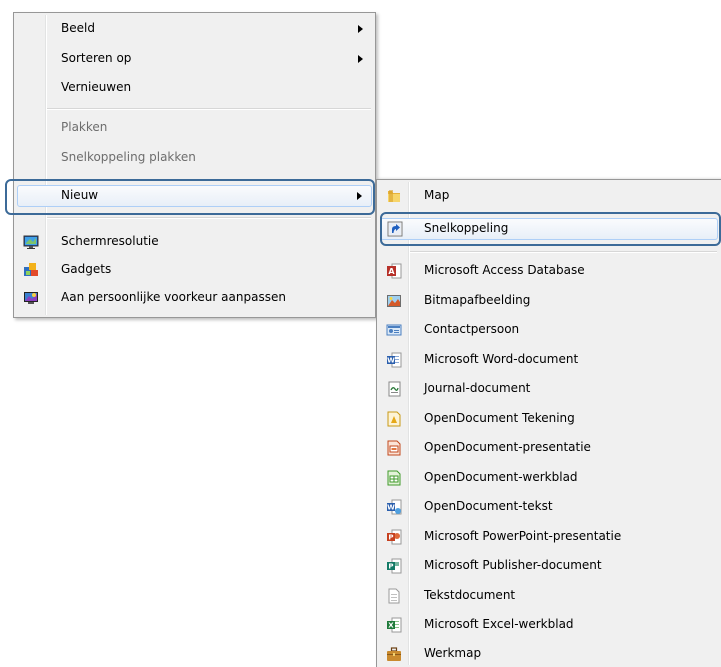 The width and height of the screenshot is (721, 667). I want to click on text-document-icon, so click(394, 596).